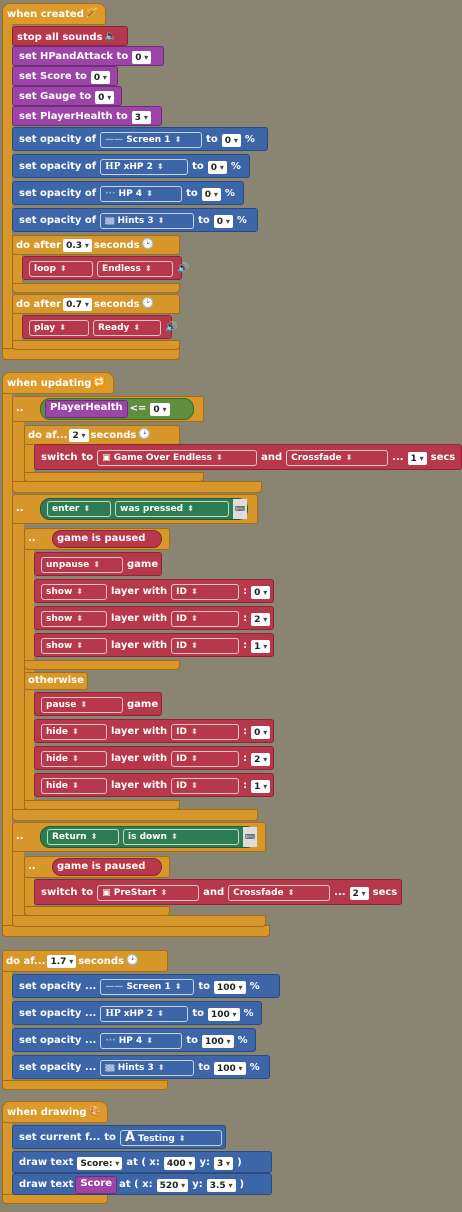 This screenshot has width=462, height=1212. Describe the element at coordinates (79, 435) in the screenshot. I see `seconds-dropdown: 2` at that location.